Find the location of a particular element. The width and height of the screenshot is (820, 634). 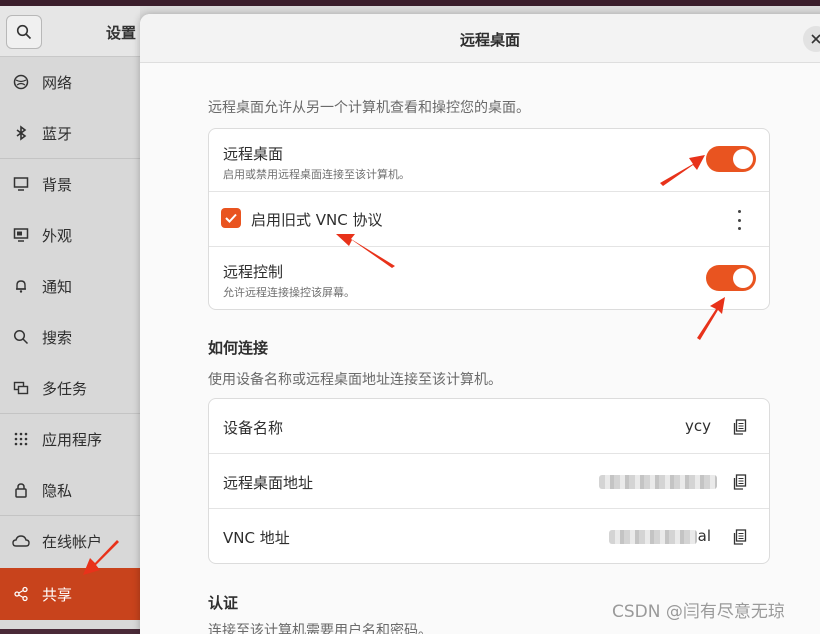

arrow-to-remote-desktop-toggle is located at coordinates (682, 170).